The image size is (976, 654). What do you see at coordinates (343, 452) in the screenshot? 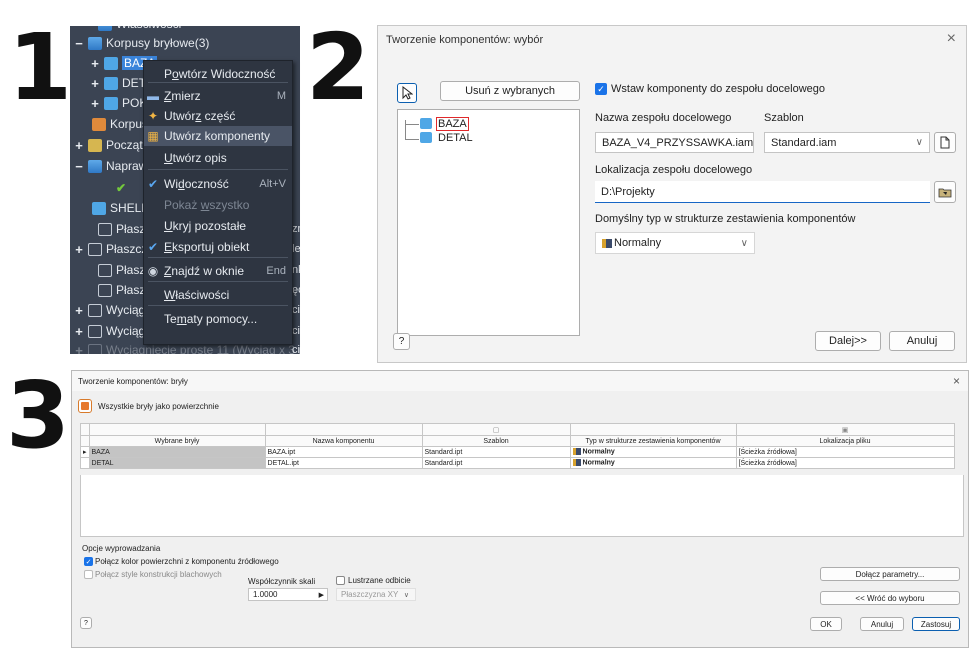
I see `component-name-cell: BAZA.ipt` at bounding box center [343, 452].